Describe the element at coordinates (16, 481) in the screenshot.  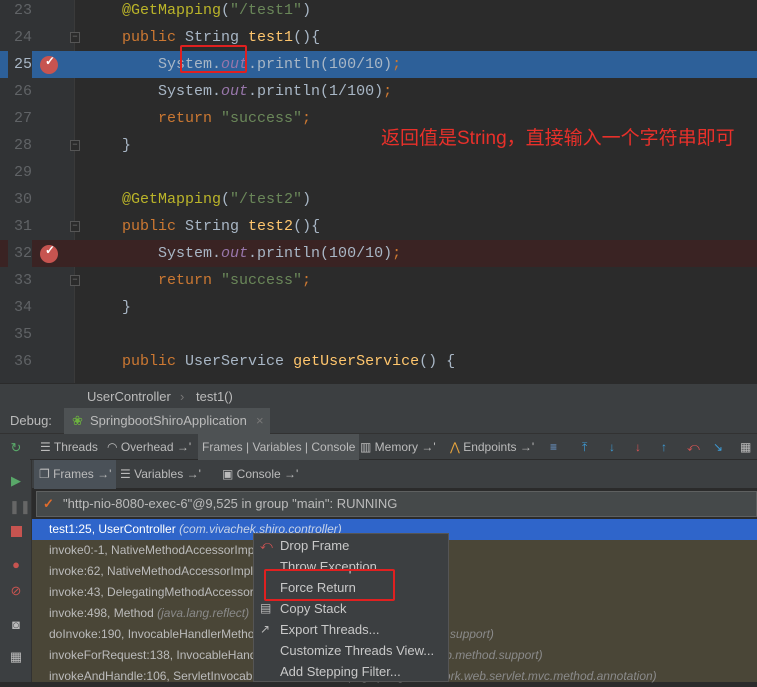
I see `resume-icon: ▶` at that location.